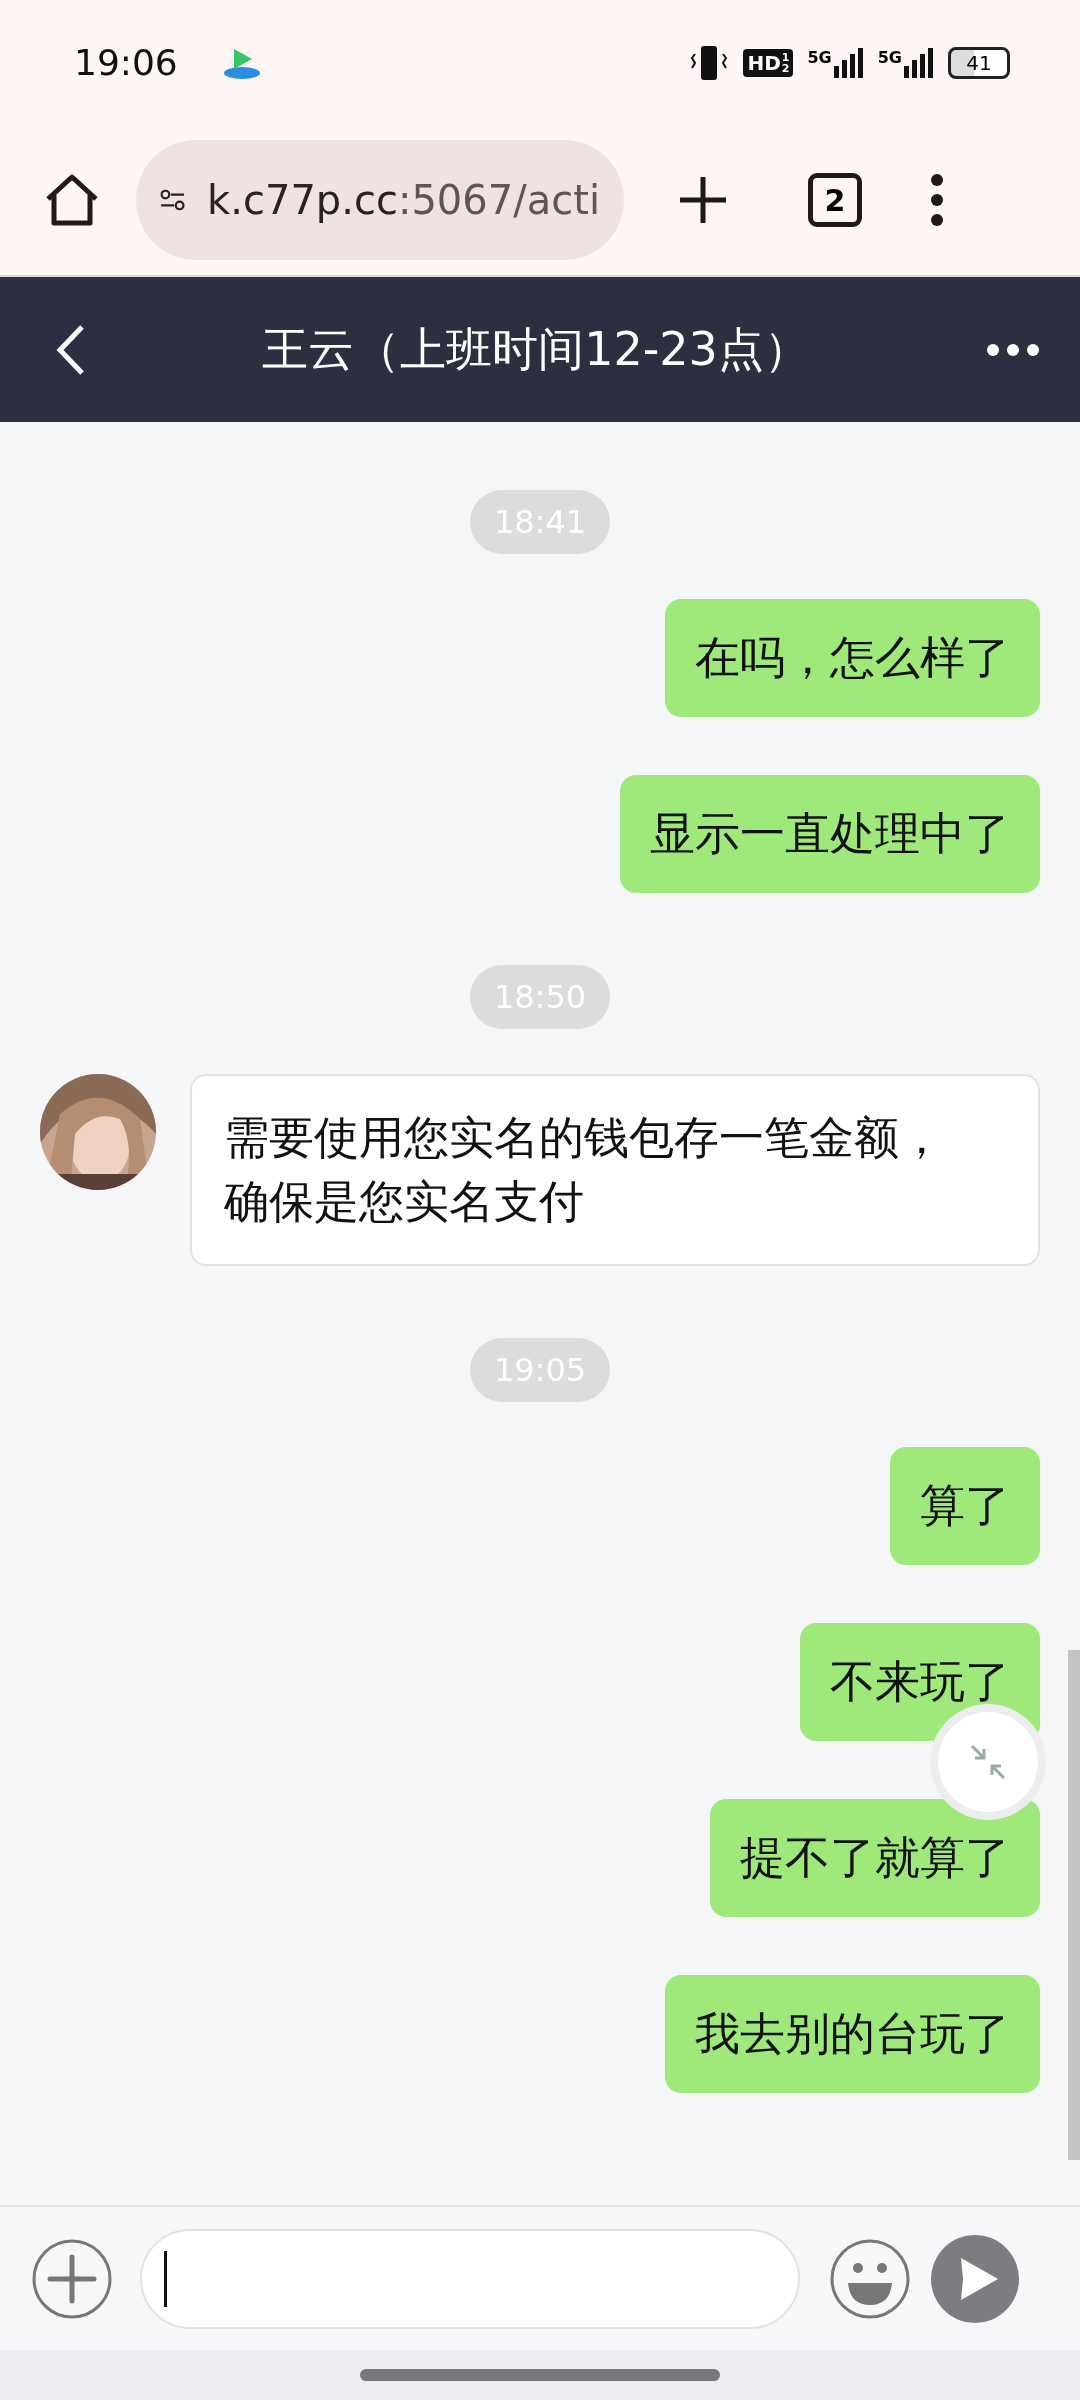  What do you see at coordinates (835, 200) in the screenshot?
I see `tab-count-button: 2` at bounding box center [835, 200].